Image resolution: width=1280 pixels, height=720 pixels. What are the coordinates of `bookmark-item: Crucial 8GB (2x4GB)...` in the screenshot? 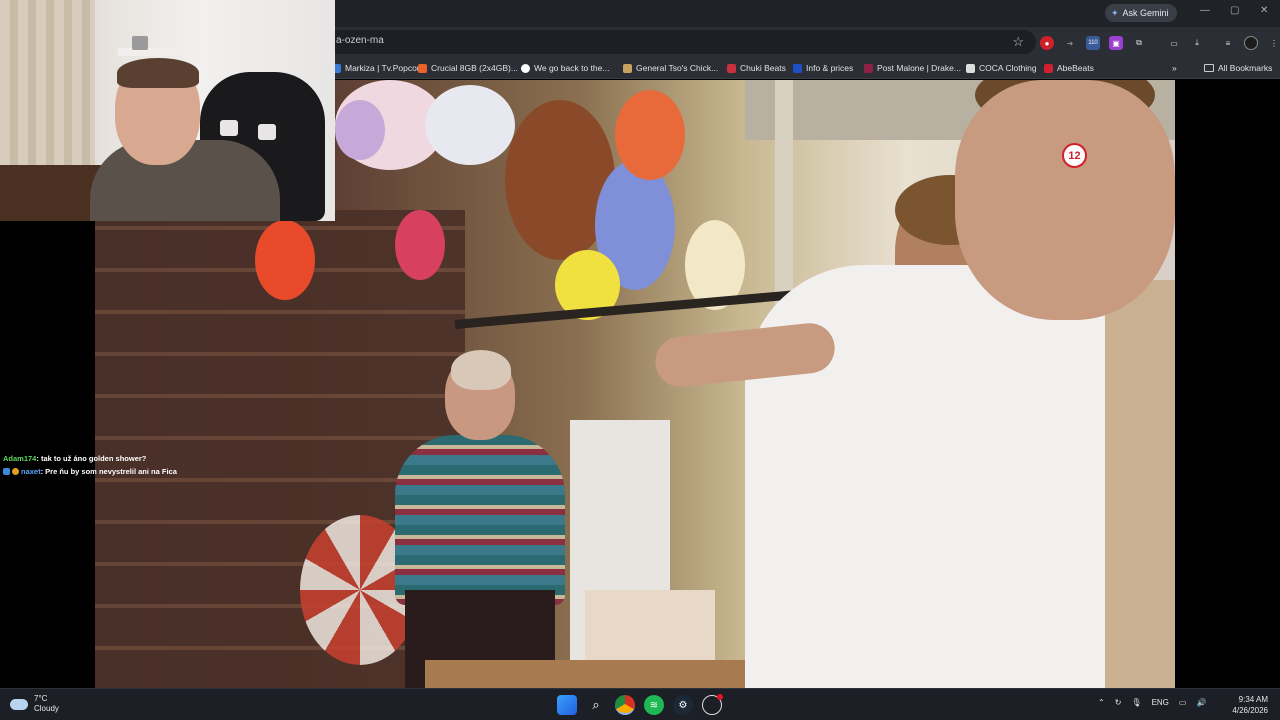 It's located at (468, 68).